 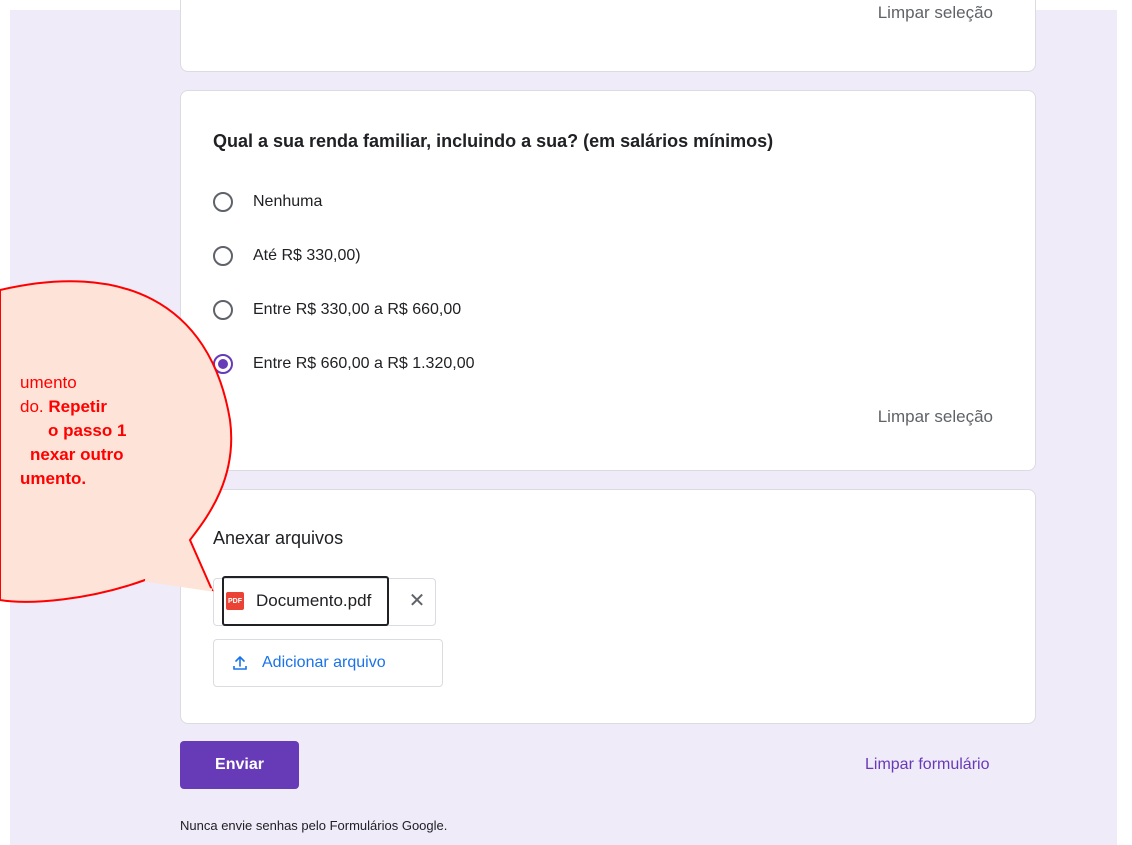 What do you see at coordinates (935, 417) in the screenshot?
I see `clear-selection-link: Limpar seleção` at bounding box center [935, 417].